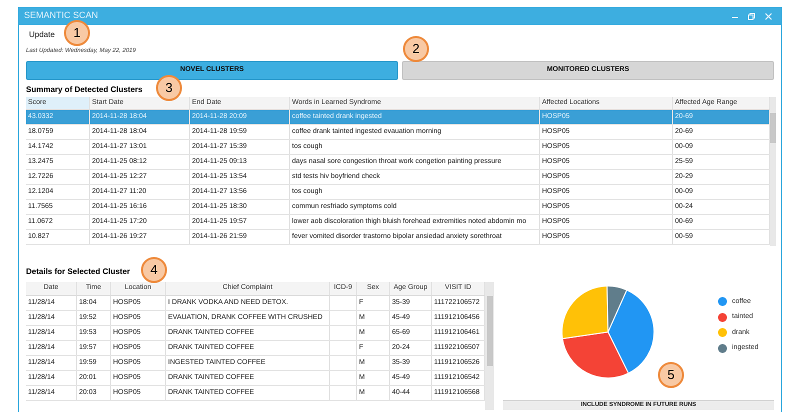 The height and width of the screenshot is (412, 788). I want to click on section-heading: Details for Selected Cluster, so click(78, 272).